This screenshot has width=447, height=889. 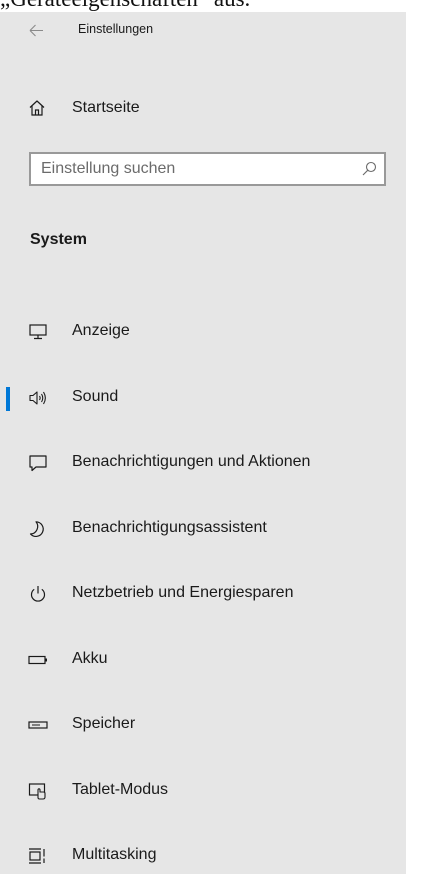 I want to click on nav-item-notifications: Benachrichtigungen und Aktionen, so click(x=203, y=463).